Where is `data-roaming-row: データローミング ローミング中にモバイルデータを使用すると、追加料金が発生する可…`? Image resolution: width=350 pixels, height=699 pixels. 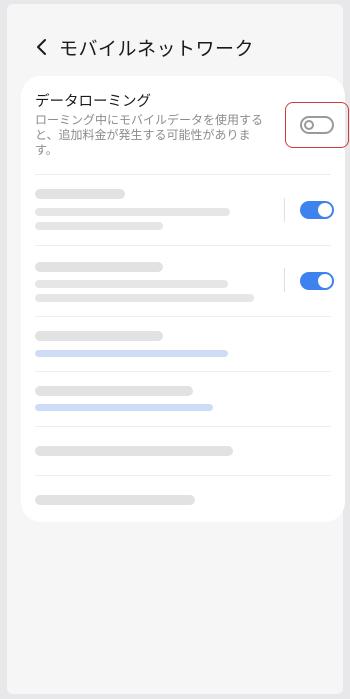
data-roaming-row: データローミング ローミング中にモバイルデータを使用すると、追加料金が発生する可… is located at coordinates (185, 125).